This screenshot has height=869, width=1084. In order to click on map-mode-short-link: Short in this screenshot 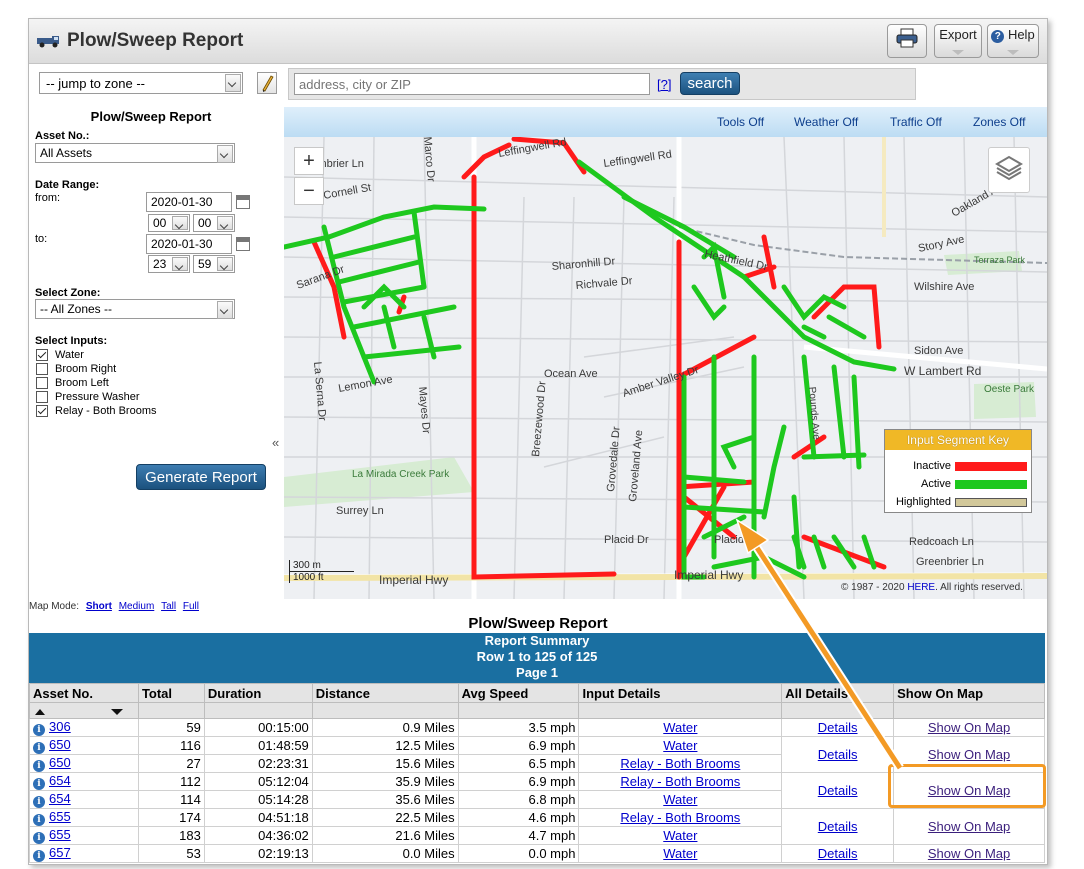, I will do `click(99, 606)`.